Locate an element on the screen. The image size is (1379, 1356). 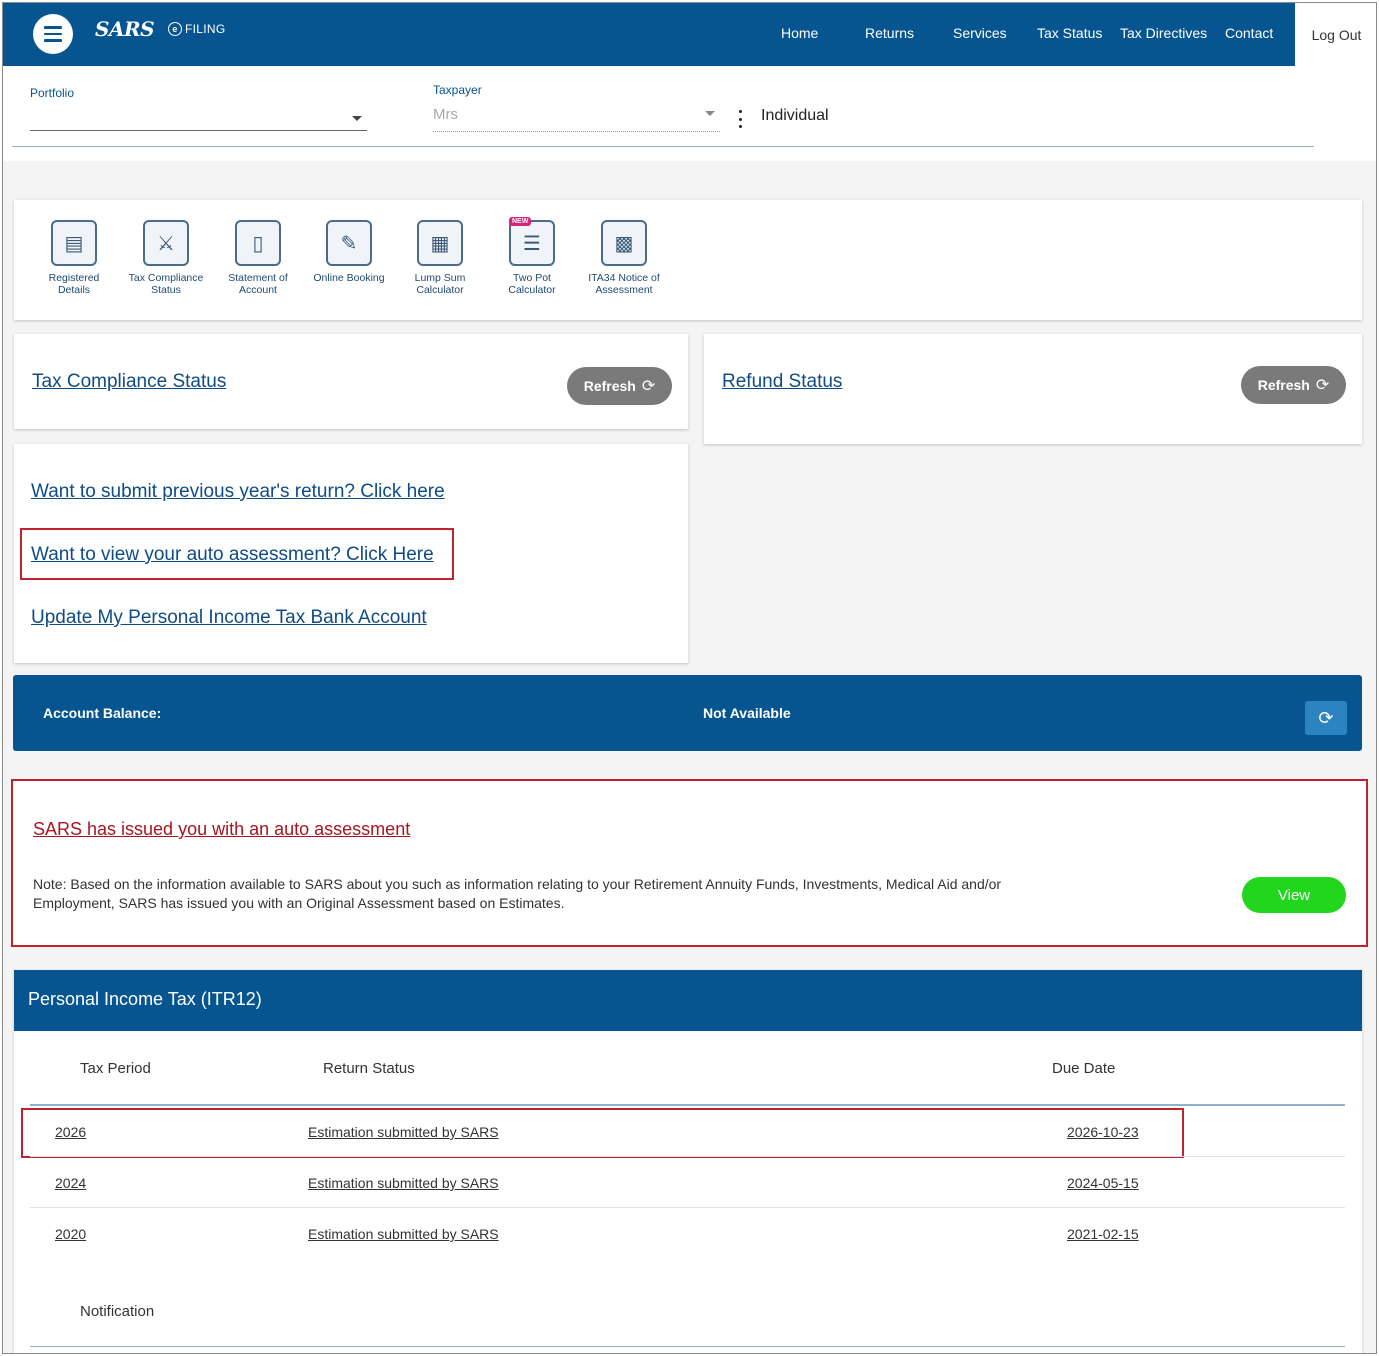
divider is located at coordinates (663, 146).